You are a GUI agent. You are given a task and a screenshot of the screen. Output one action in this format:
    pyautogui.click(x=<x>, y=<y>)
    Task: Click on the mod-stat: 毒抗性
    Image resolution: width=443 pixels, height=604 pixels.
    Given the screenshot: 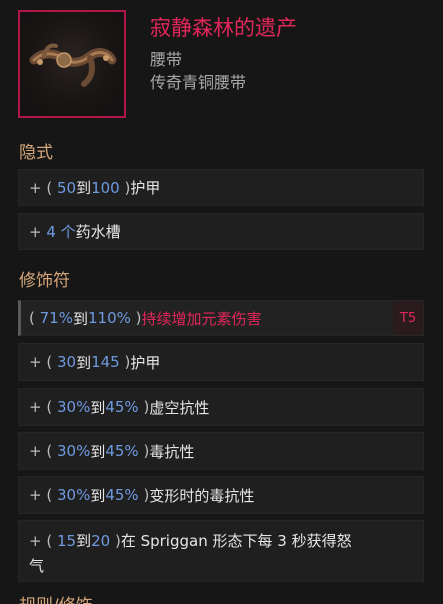 What is the action you would take?
    pyautogui.click(x=172, y=451)
    